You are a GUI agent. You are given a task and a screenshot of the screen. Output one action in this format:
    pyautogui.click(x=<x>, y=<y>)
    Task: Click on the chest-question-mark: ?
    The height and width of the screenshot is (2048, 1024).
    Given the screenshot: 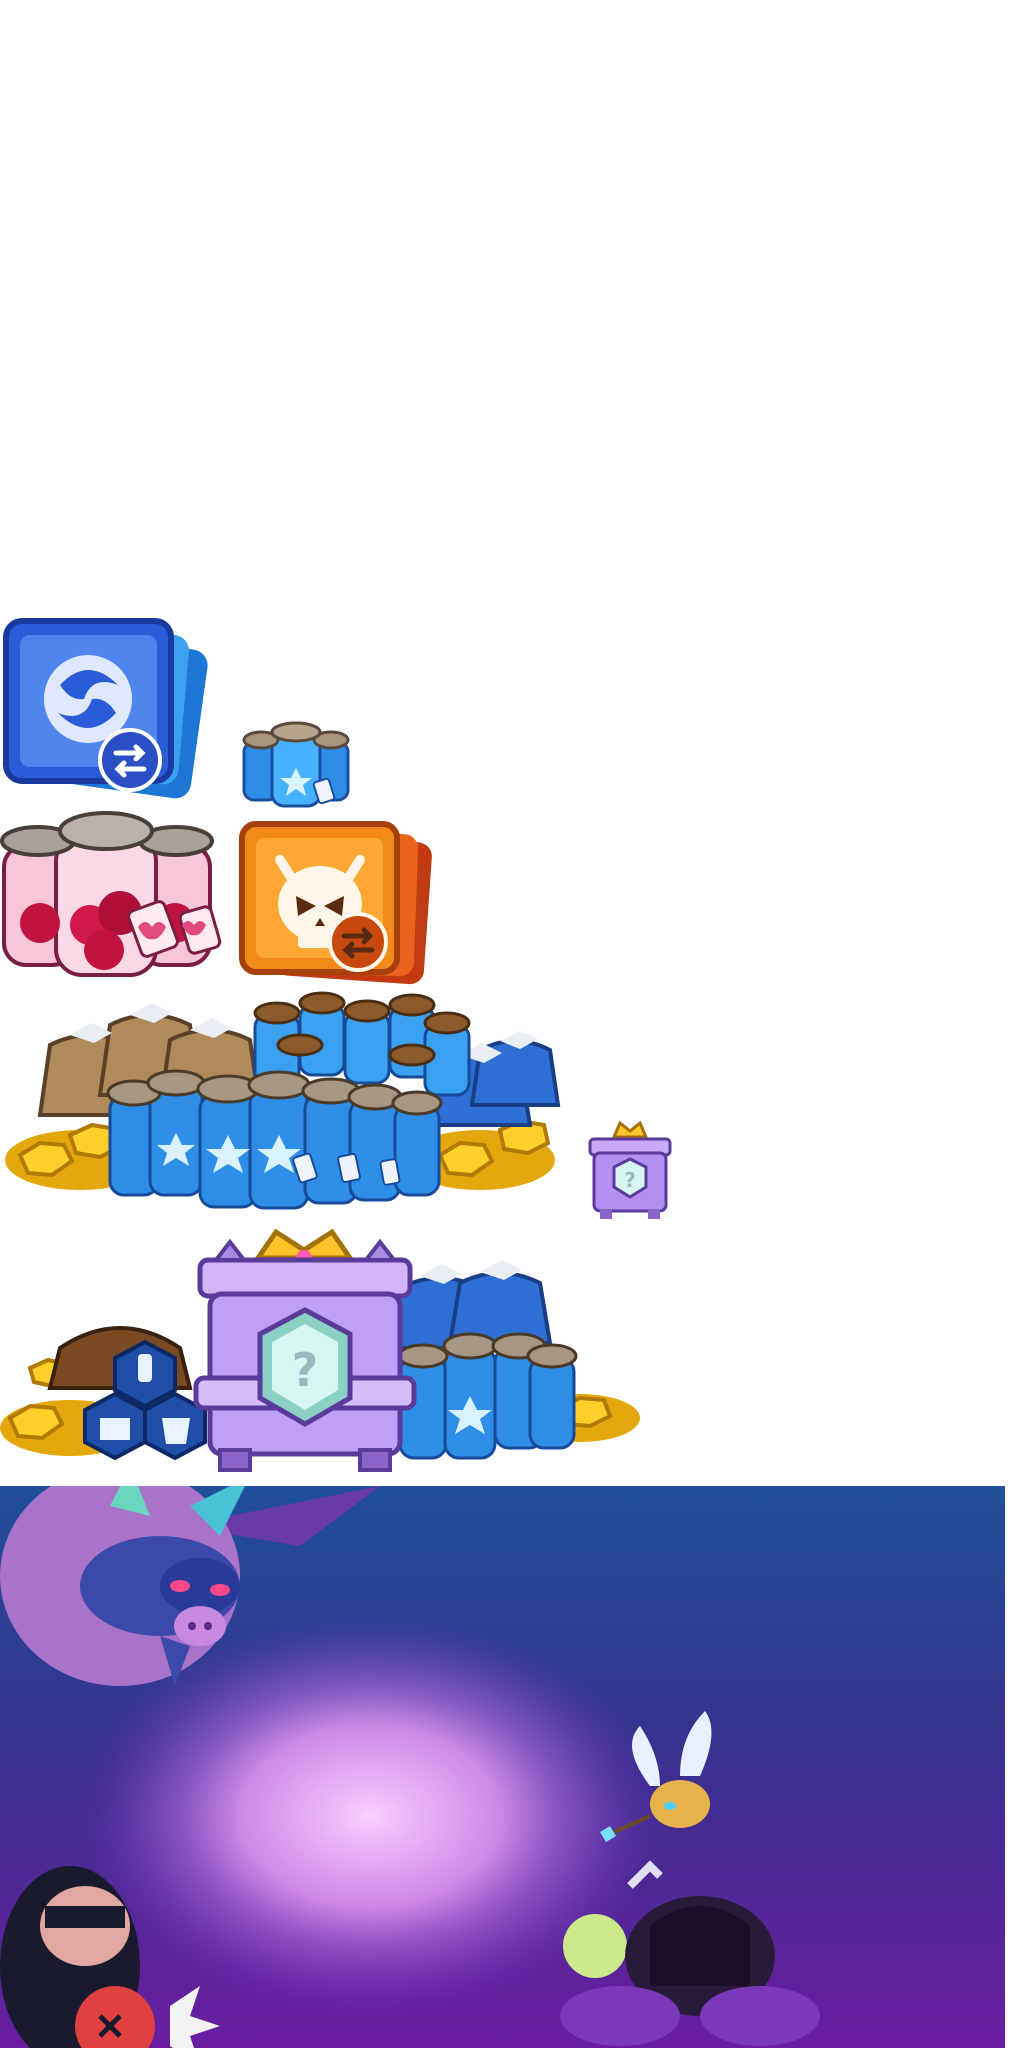 What is the action you would take?
    pyautogui.click(x=630, y=1180)
    